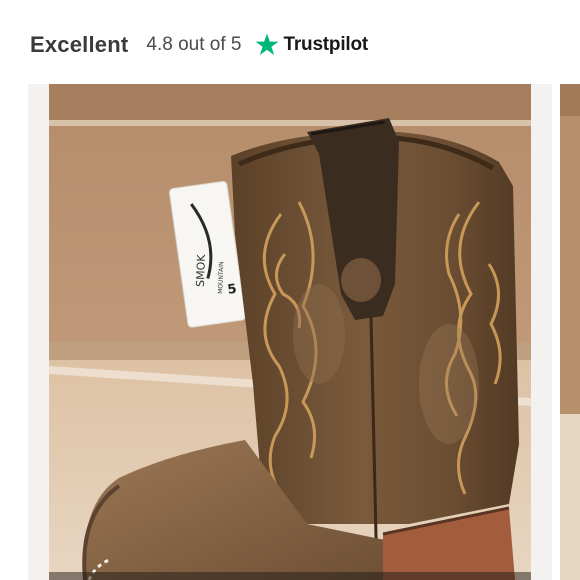 Image resolution: width=580 pixels, height=580 pixels. I want to click on trustpilot-rating-bar: Excellent 4.8 out of 5 Trustpilot, so click(199, 45).